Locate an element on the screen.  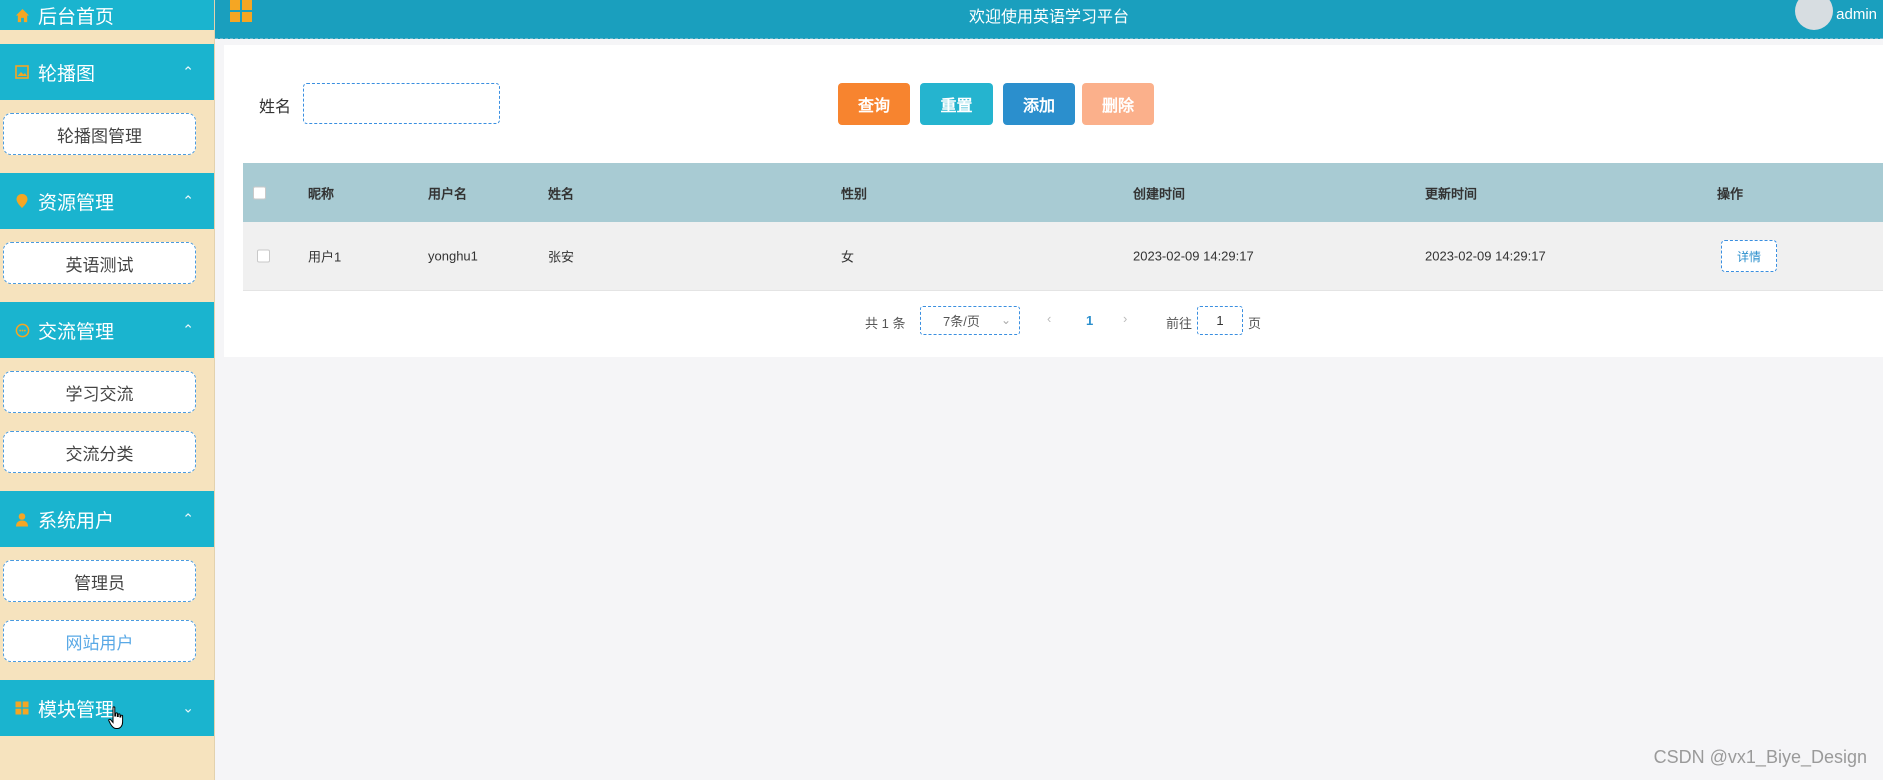
sidebar-item-admin: 管理员 is located at coordinates (99, 581).